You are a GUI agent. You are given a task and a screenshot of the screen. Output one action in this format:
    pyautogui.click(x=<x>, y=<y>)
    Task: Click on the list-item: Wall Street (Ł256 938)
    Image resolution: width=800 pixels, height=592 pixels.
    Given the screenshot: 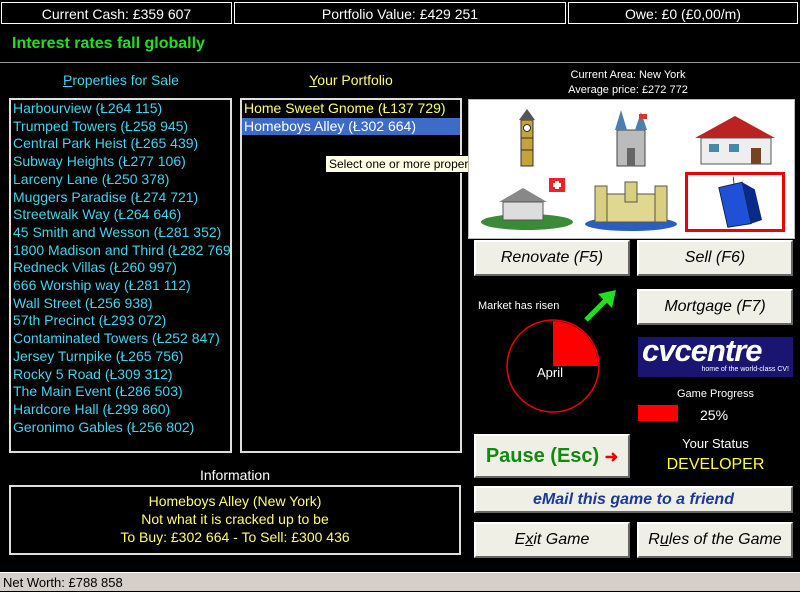 What is the action you would take?
    pyautogui.click(x=120, y=304)
    